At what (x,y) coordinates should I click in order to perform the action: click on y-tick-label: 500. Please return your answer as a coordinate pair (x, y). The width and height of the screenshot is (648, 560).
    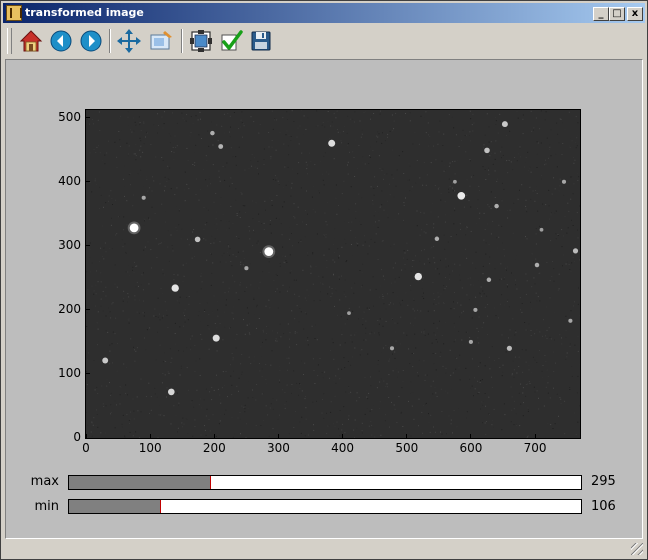
    Looking at the image, I should click on (69, 116).